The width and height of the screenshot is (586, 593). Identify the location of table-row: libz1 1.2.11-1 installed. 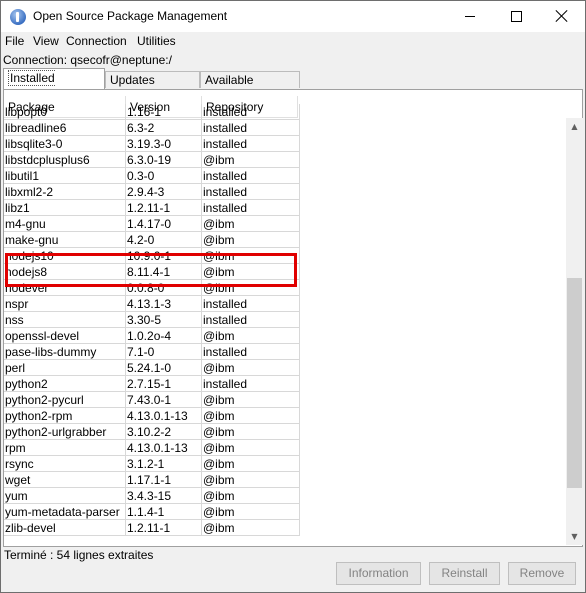
(152, 208).